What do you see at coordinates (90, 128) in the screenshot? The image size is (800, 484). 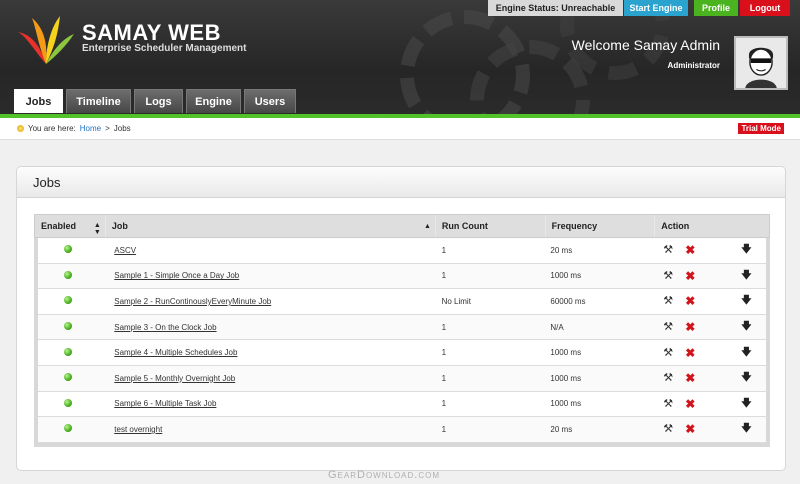 I see `breadcrumb-home-link: Home` at bounding box center [90, 128].